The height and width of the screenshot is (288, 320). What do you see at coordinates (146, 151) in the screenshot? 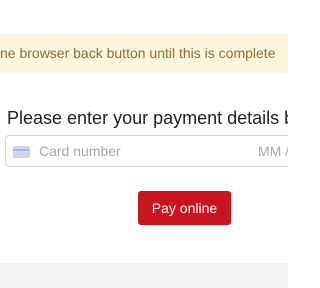
I see `card-details-field: Card number MM /` at bounding box center [146, 151].